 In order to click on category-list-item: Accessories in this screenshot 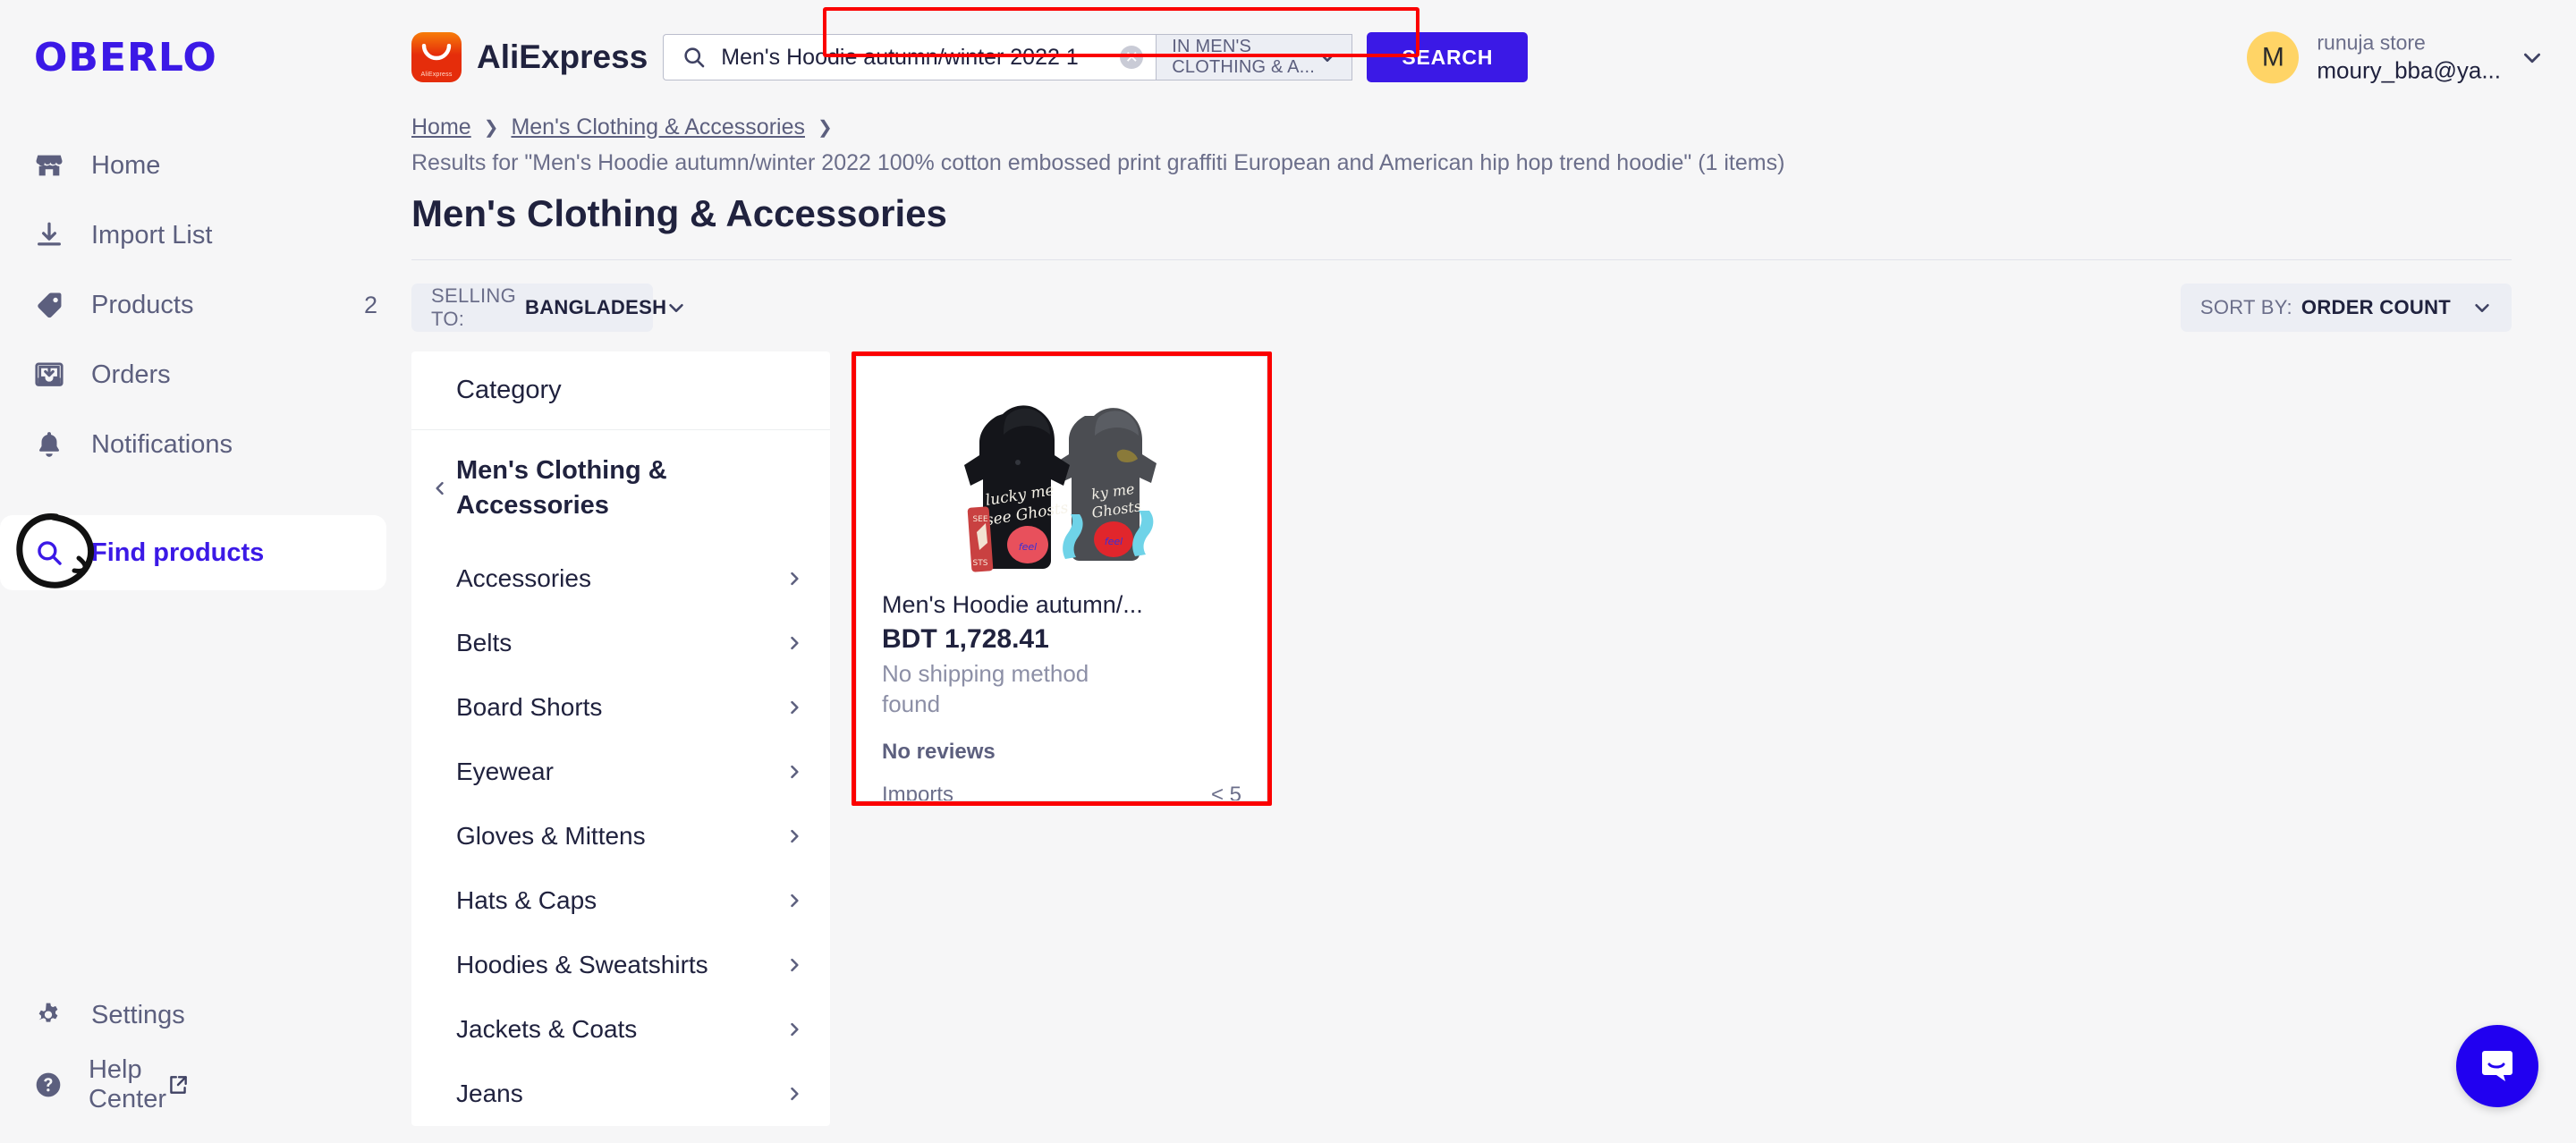, I will do `click(620, 578)`.